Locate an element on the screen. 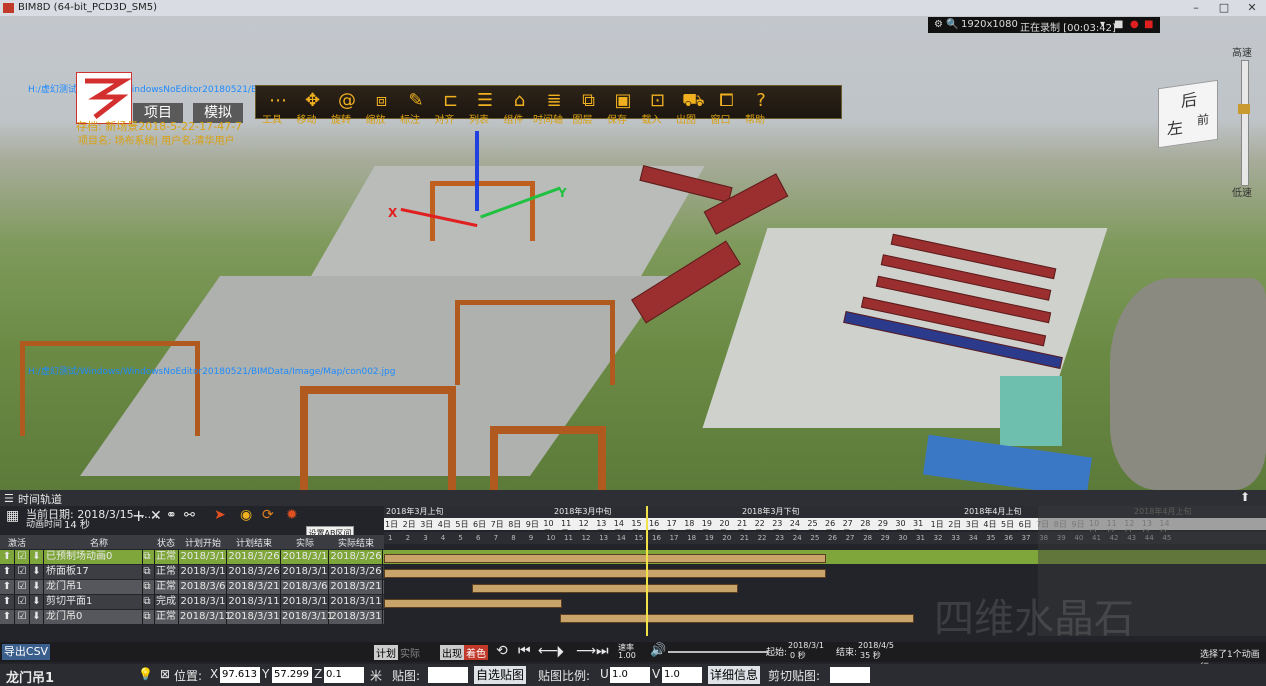 The image size is (1266, 686). snapshot-icon: ■ is located at coordinates (1118, 24).